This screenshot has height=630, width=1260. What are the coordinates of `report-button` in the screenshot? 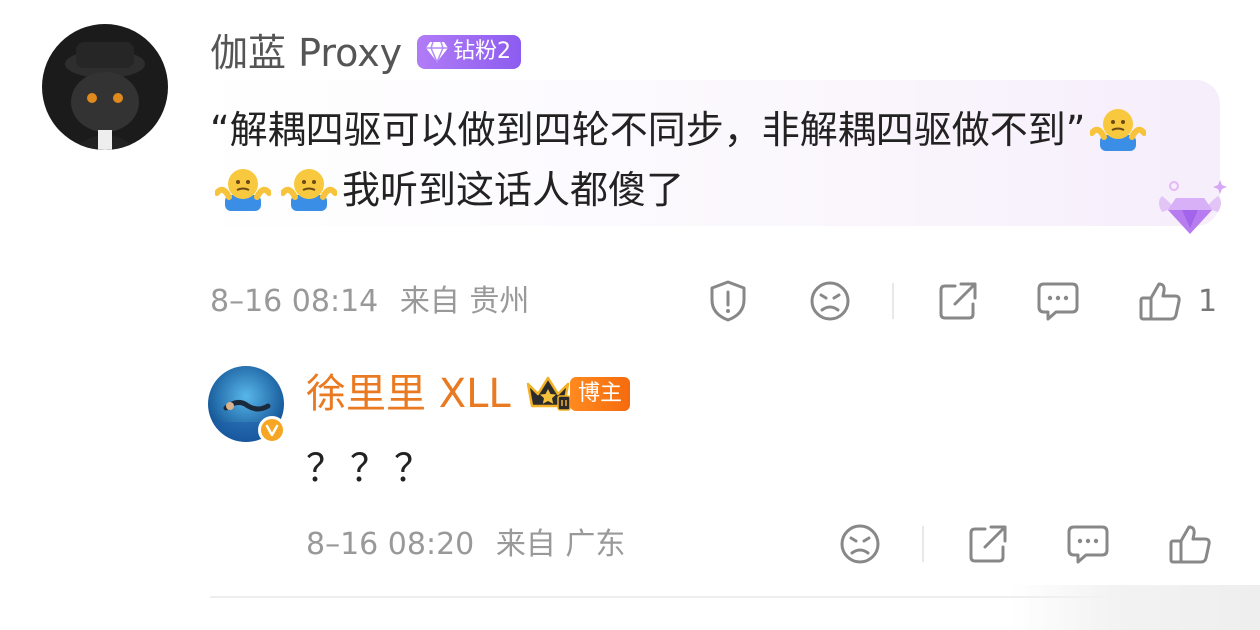 It's located at (728, 301).